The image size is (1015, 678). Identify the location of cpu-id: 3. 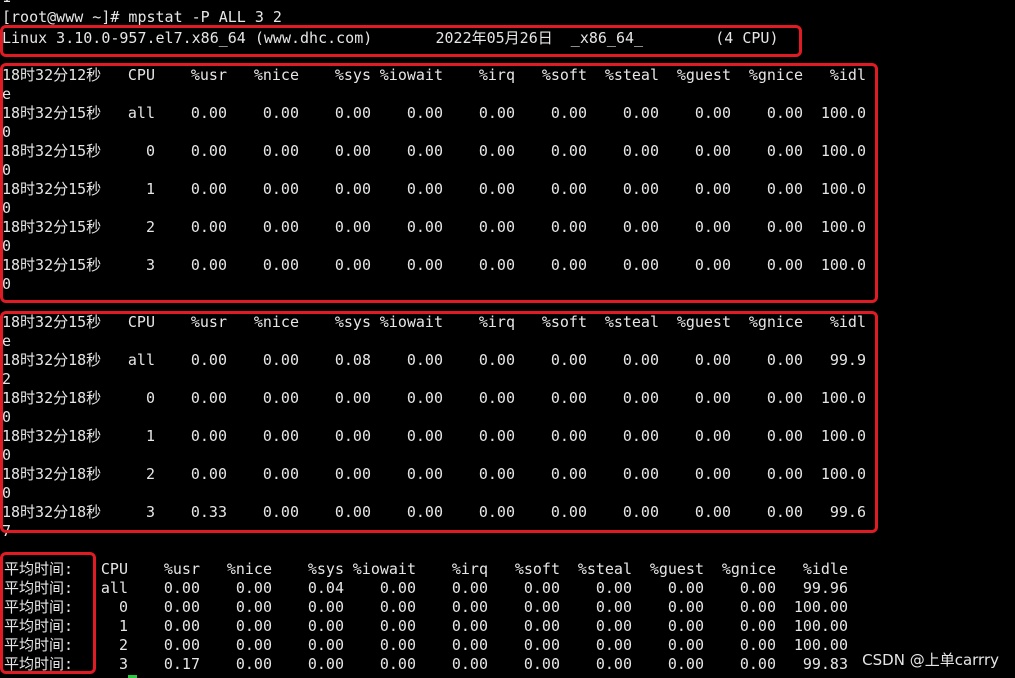
(123, 664).